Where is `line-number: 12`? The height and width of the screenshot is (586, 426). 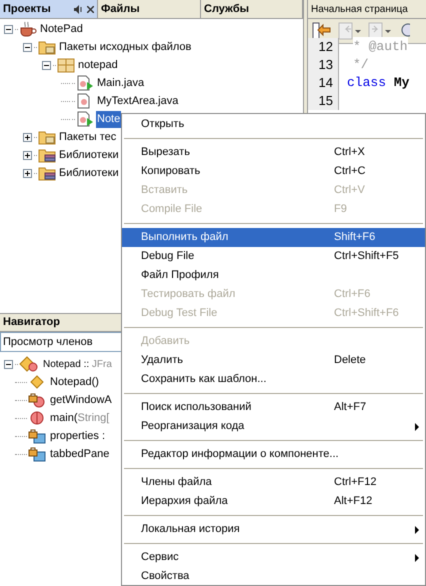 line-number: 12 is located at coordinates (323, 47).